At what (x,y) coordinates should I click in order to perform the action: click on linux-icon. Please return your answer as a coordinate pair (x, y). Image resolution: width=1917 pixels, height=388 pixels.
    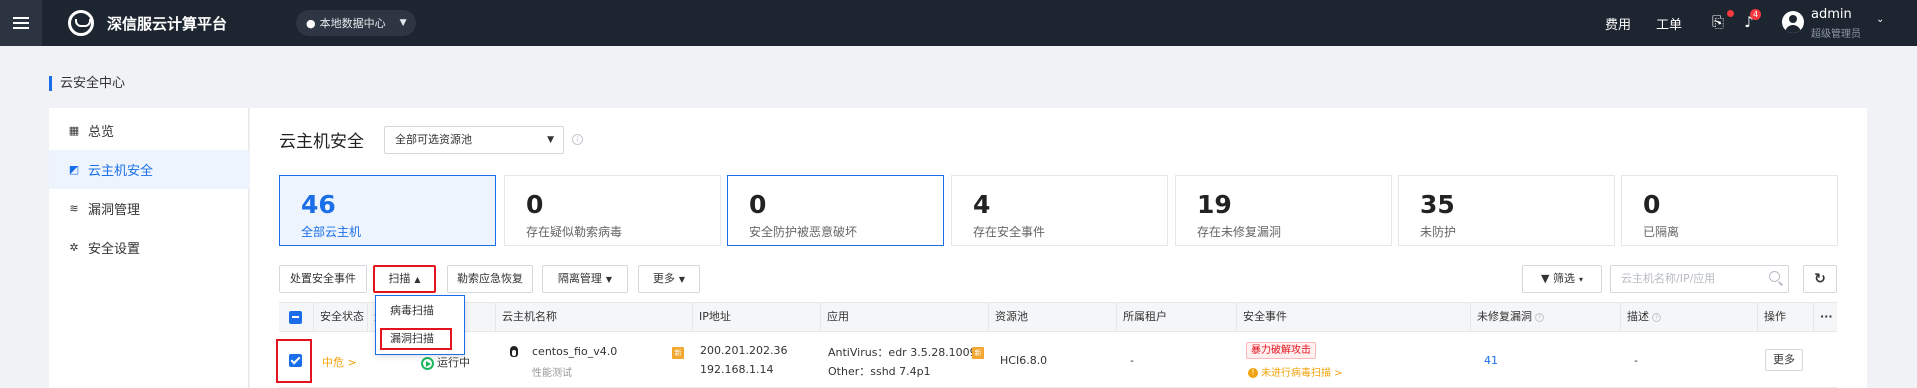
    Looking at the image, I should click on (514, 352).